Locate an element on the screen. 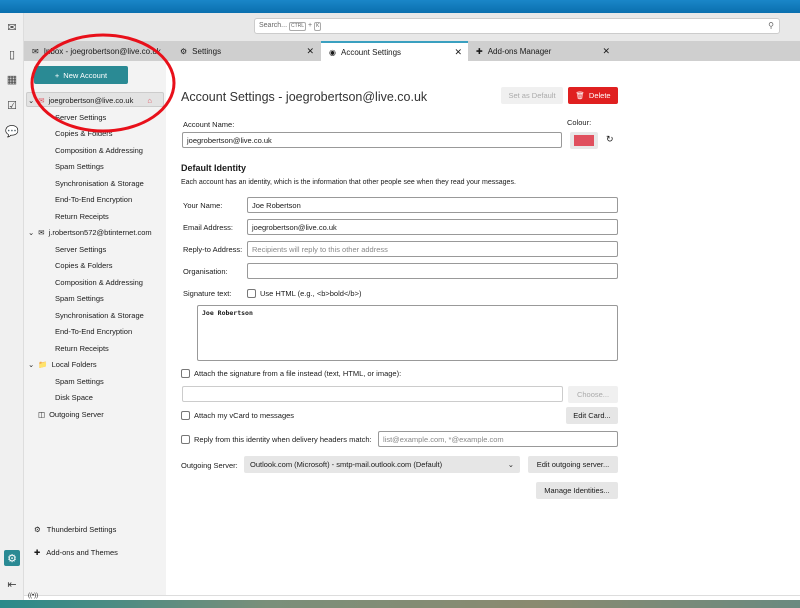 This screenshot has width=800, height=608. tab-label: Add-ons Manager is located at coordinates (519, 51).